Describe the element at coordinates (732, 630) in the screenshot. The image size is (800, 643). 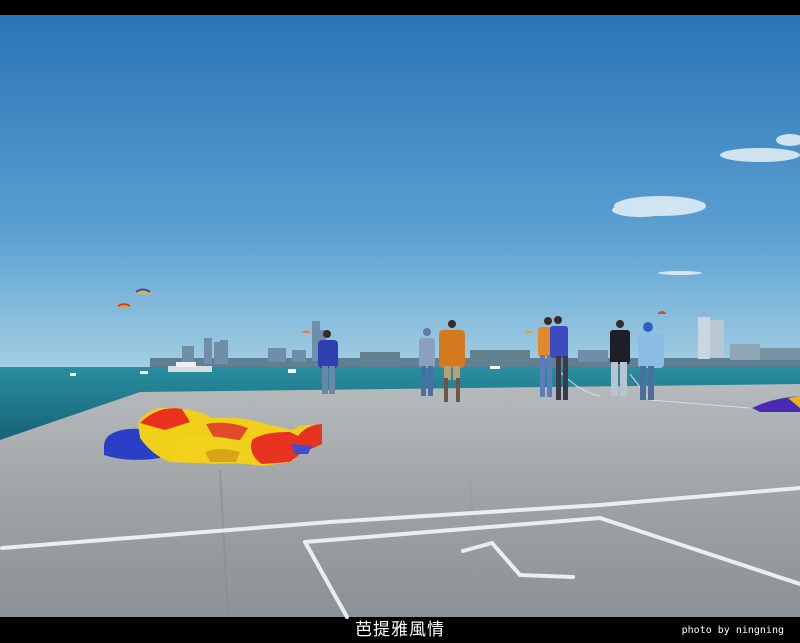
I see `photo-credit: photo by ningning` at that location.